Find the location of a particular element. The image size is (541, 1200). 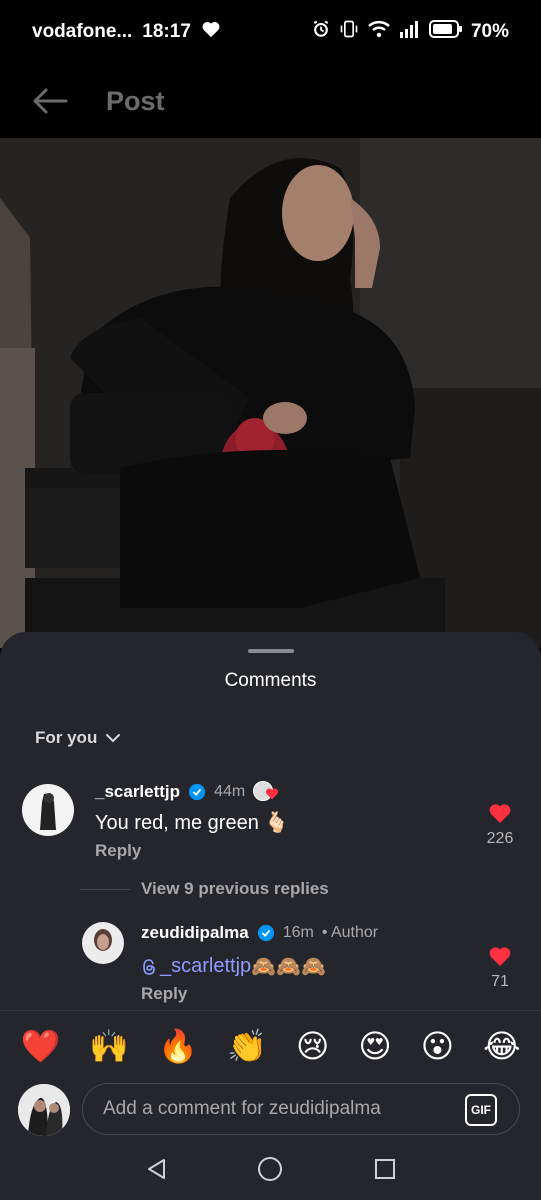

nav-recents-button is located at coordinates (385, 1171).